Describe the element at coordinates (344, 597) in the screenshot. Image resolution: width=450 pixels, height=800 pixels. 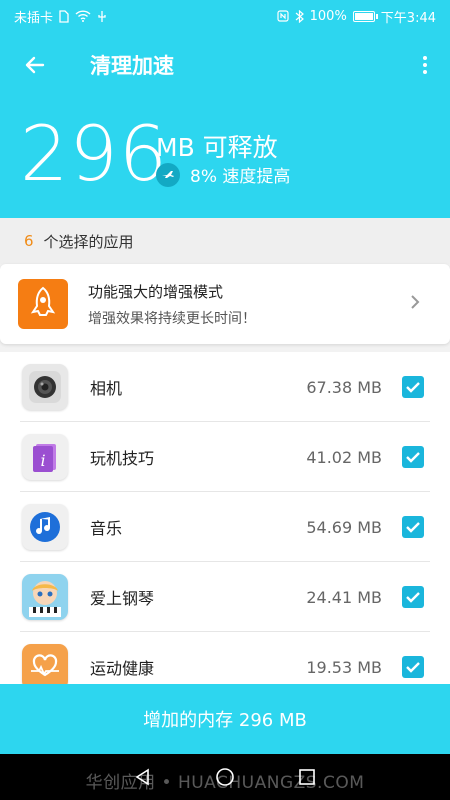
I see `app-size: 24.41 MB` at that location.